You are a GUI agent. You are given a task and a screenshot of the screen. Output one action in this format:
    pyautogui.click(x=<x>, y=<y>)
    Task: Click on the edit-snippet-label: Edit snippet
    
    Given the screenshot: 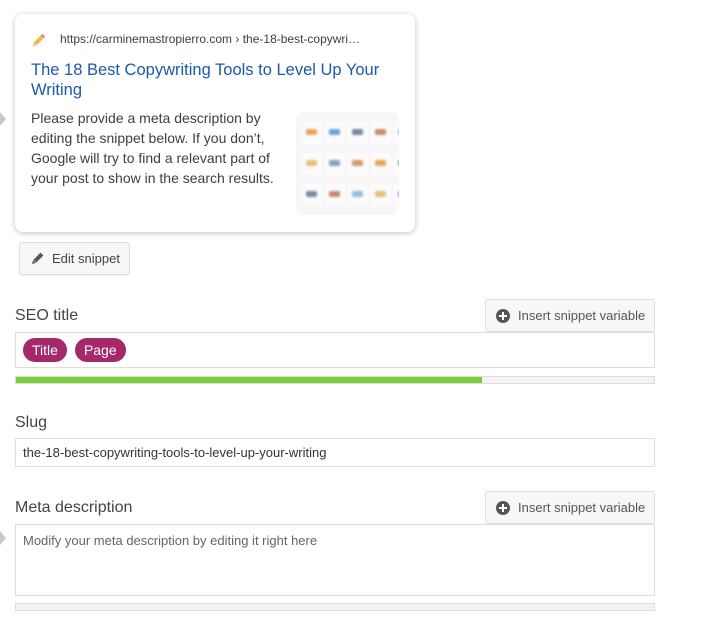 What is the action you would take?
    pyautogui.click(x=86, y=258)
    